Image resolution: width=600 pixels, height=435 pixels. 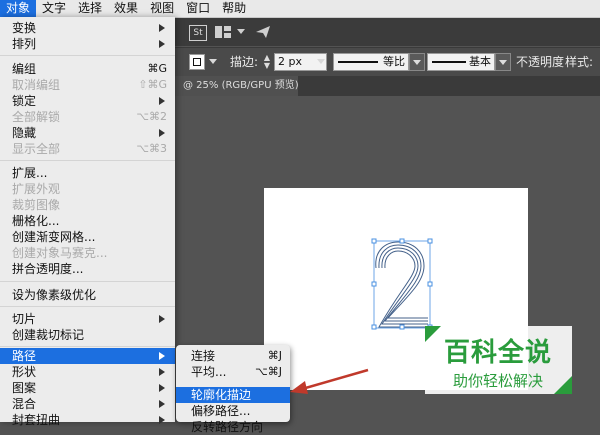 What do you see at coordinates (233, 356) in the screenshot?
I see `submenu-item-join: 连接 ⌘J` at bounding box center [233, 356].